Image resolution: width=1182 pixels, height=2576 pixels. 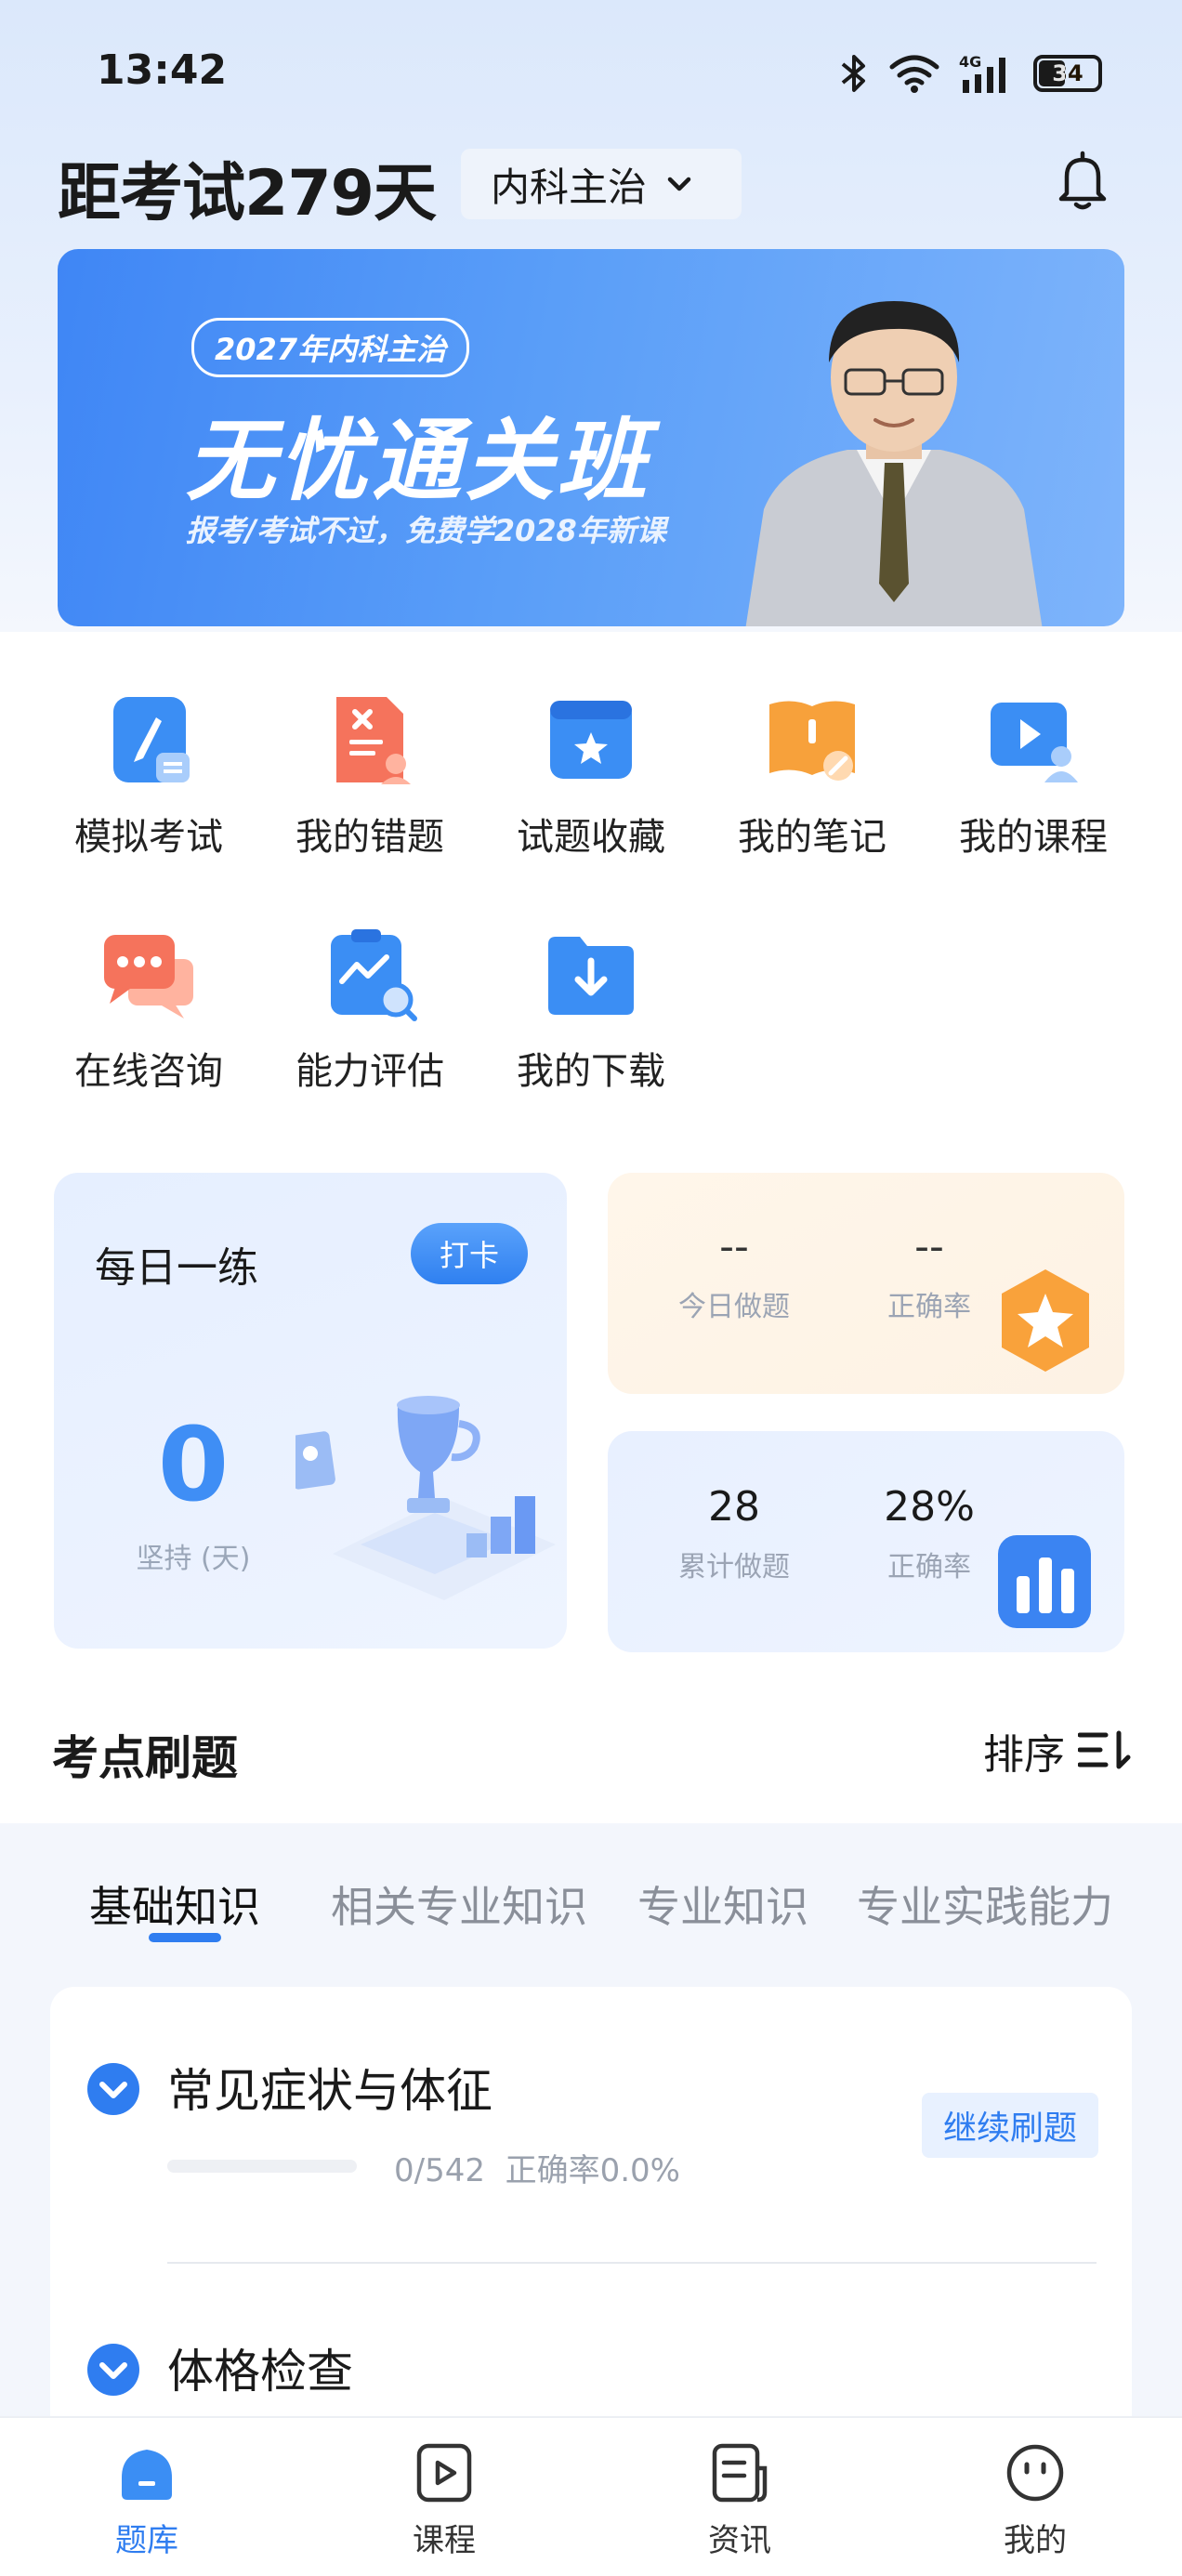 What do you see at coordinates (176, 1268) in the screenshot?
I see `daily-title: 每日一练` at bounding box center [176, 1268].